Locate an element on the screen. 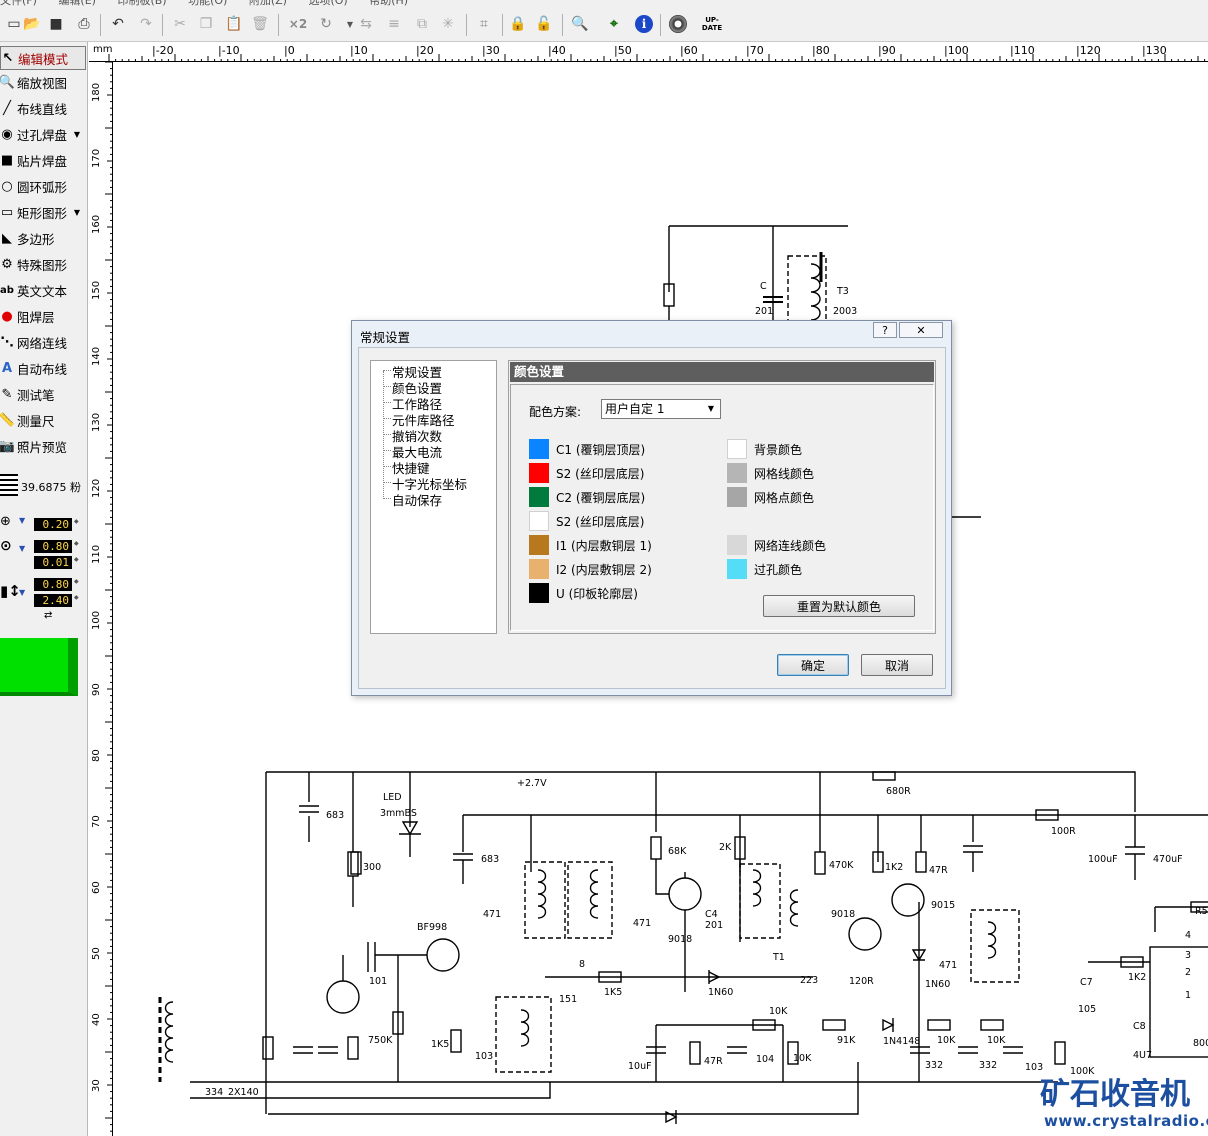 Image resolution: width=1208 pixels, height=1136 pixels. smd-width-spinner: ◆ is located at coordinates (76, 584).